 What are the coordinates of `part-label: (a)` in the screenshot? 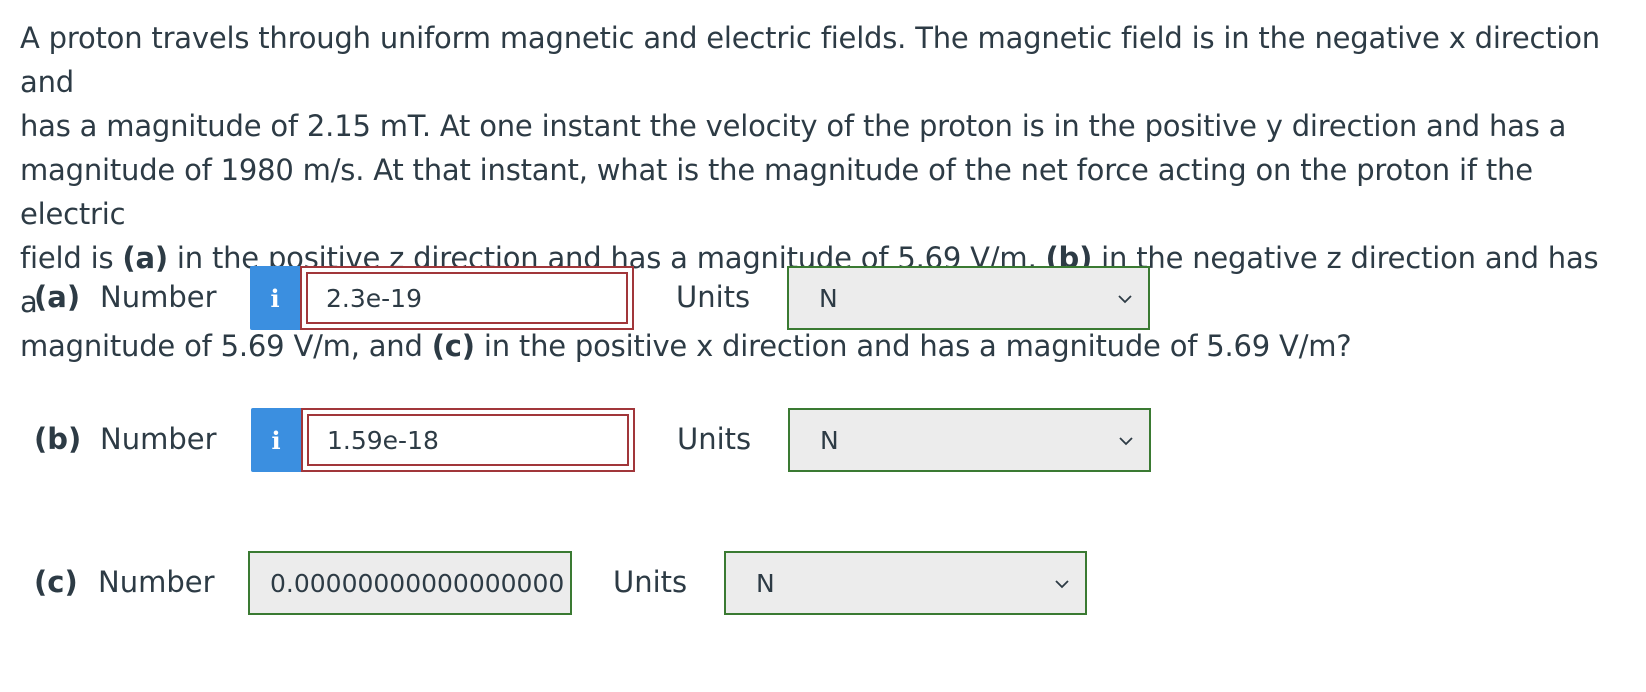 It's located at (57, 297).